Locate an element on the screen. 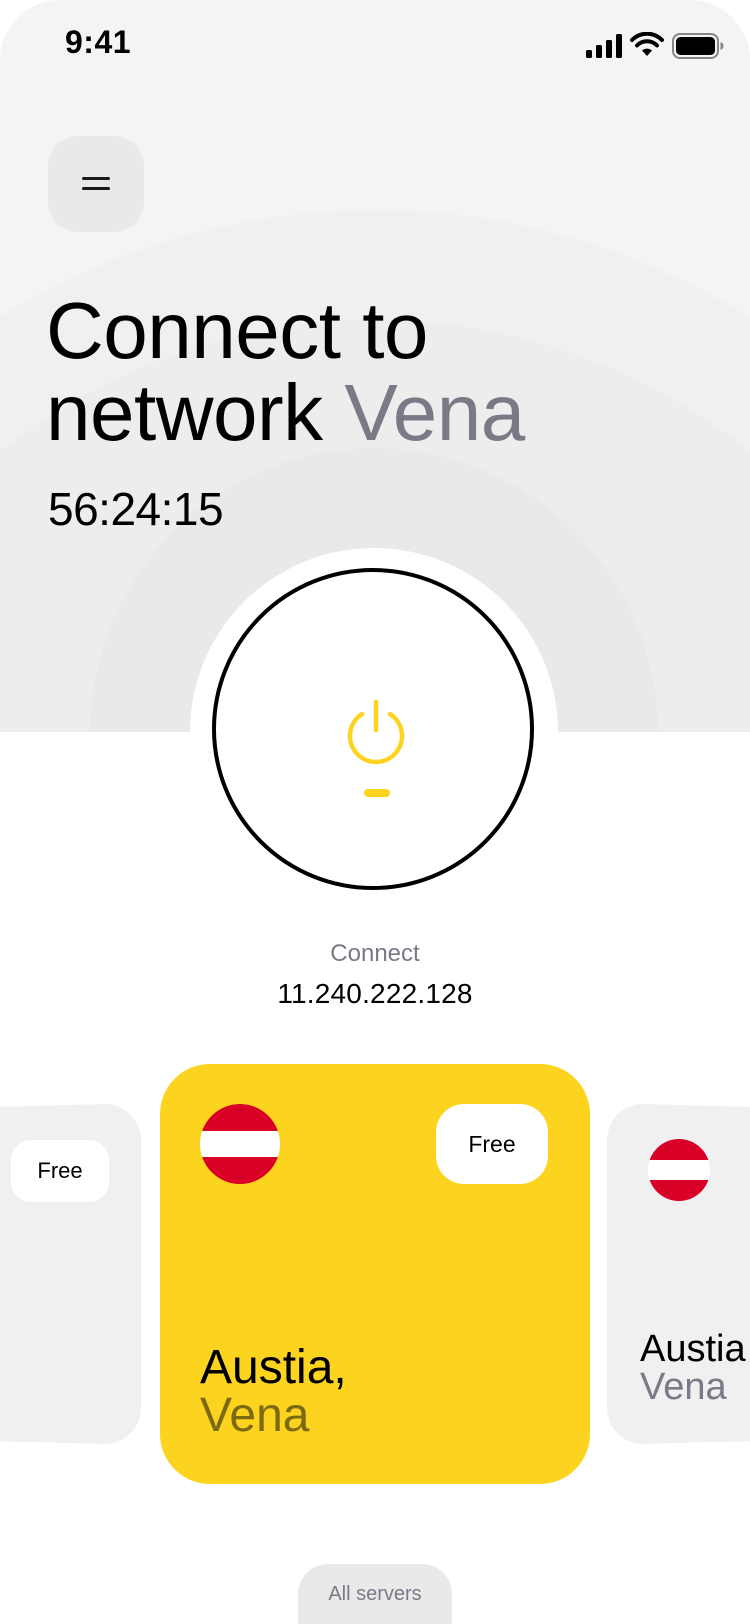  page-title: Connect to network Vena is located at coordinates (285, 372).